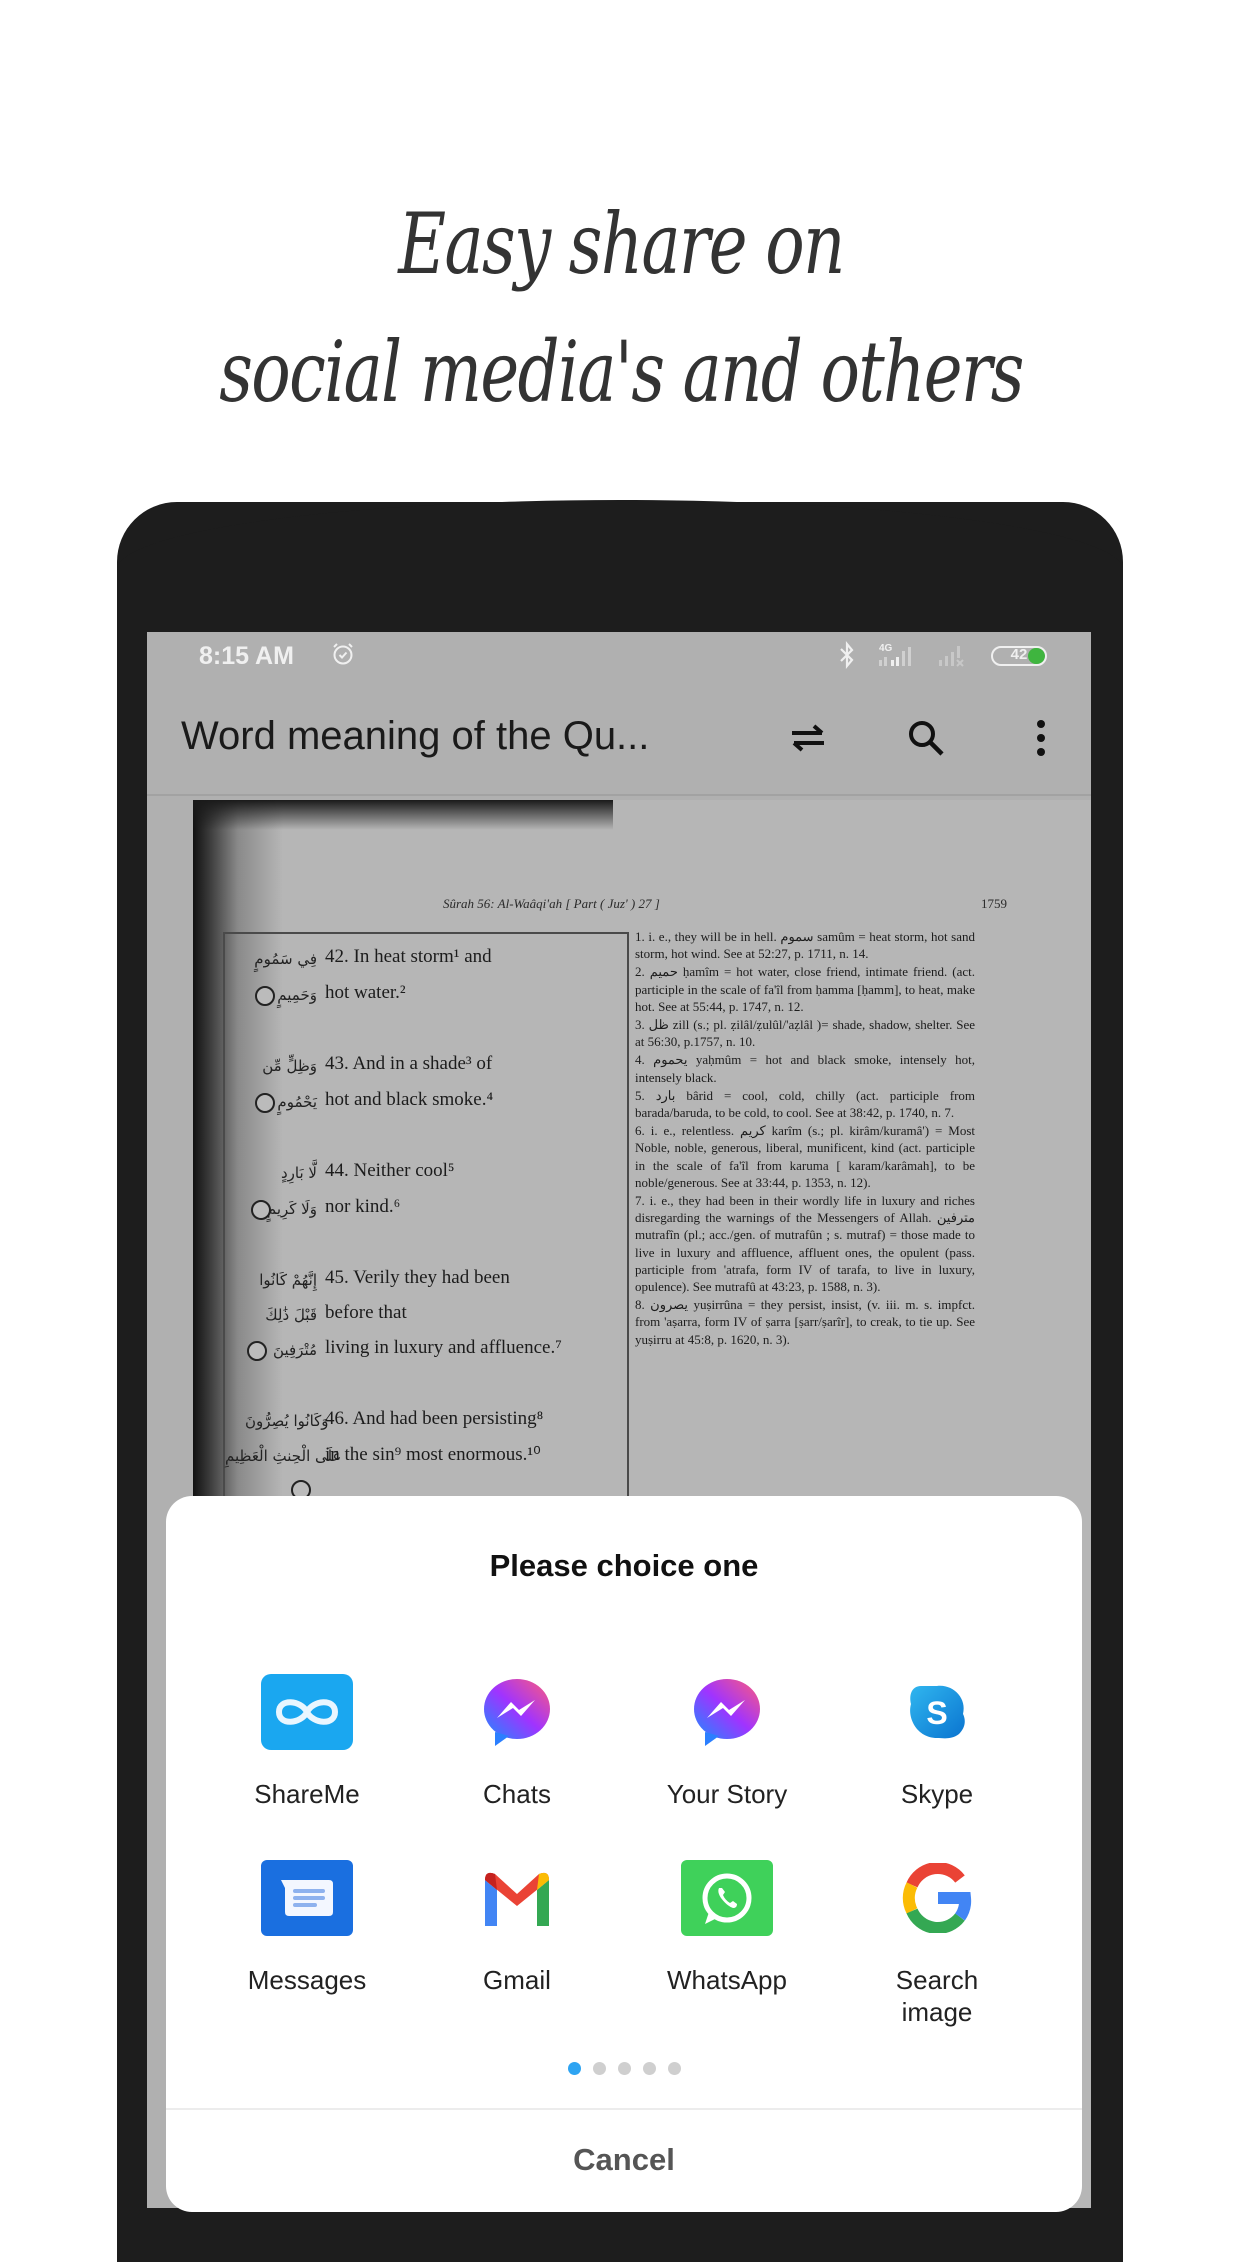 The image size is (1242, 2262). I want to click on bluetooth-icon, so click(847, 655).